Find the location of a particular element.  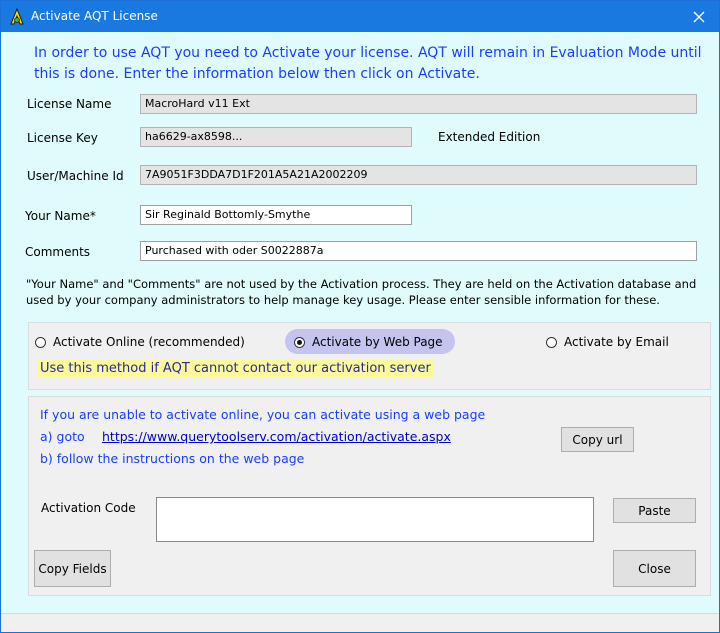

aqt-icon is located at coordinates (17, 16).